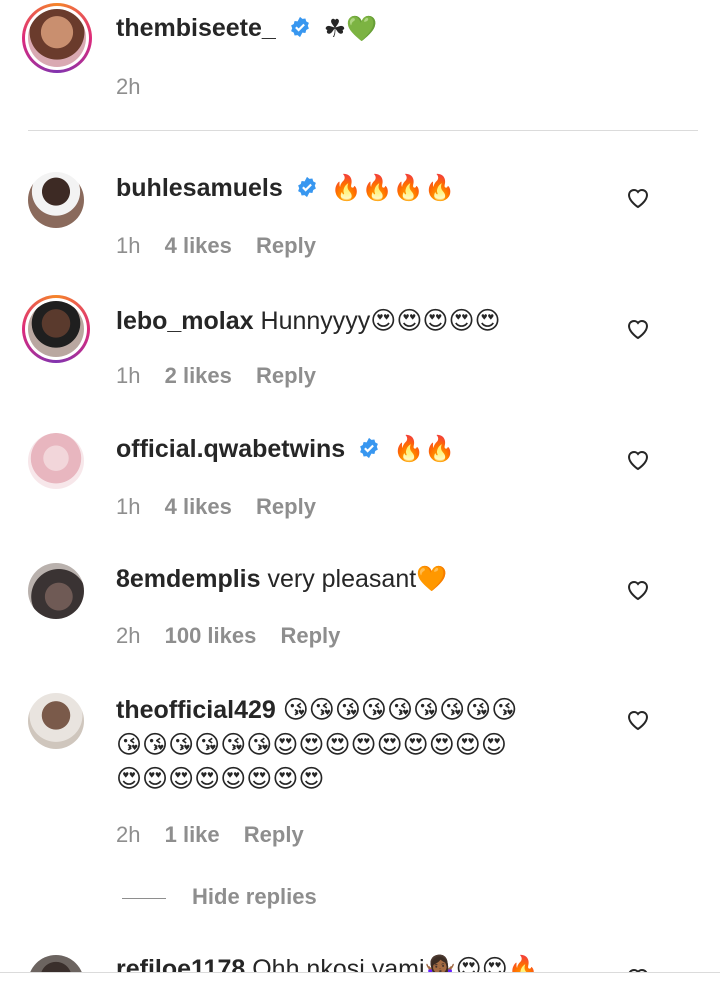 The width and height of the screenshot is (720, 985). What do you see at coordinates (360, 972) in the screenshot?
I see `bottom-border` at bounding box center [360, 972].